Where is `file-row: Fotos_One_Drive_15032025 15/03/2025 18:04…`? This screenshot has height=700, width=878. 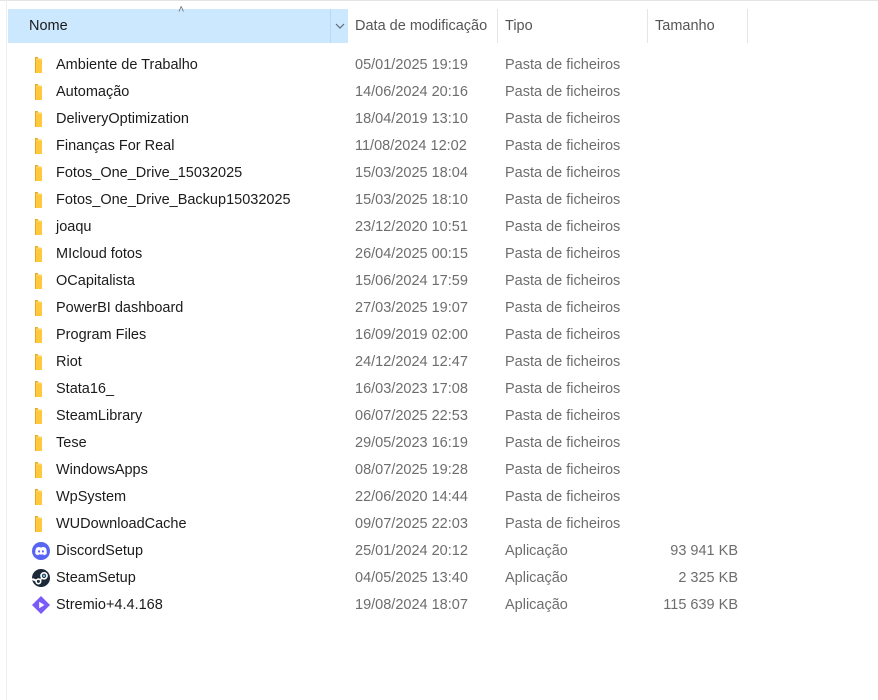
file-row: Fotos_One_Drive_15032025 15/03/2025 18:04… is located at coordinates (439, 173).